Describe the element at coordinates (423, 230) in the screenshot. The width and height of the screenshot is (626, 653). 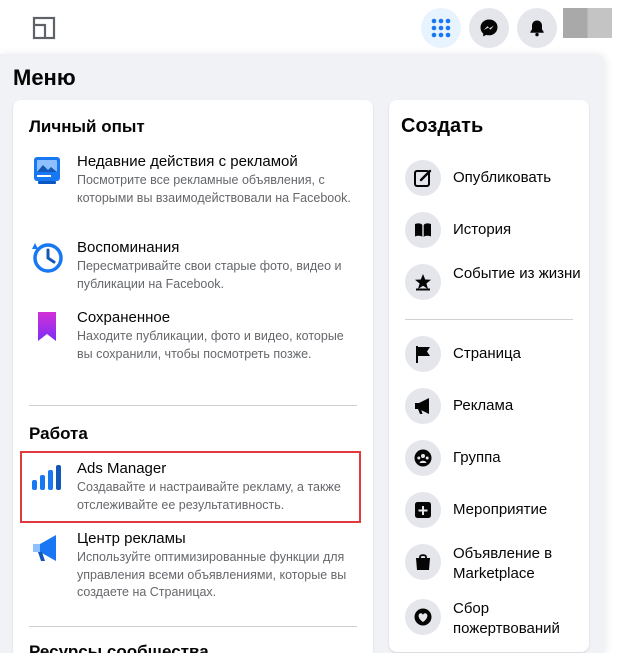
I see `book-icon` at that location.